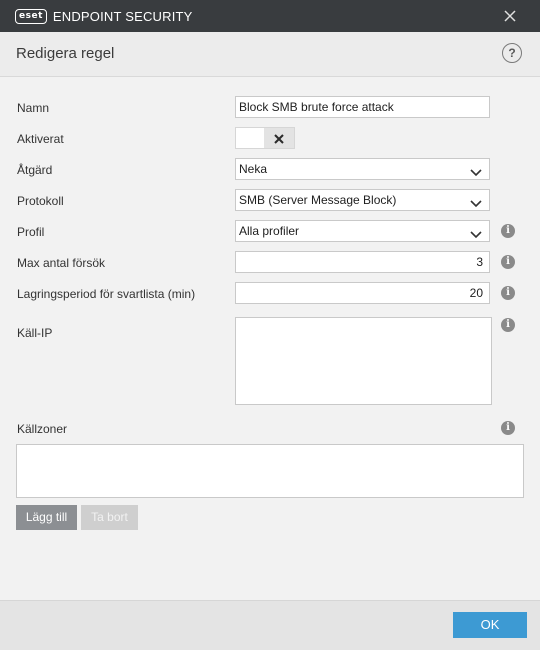 This screenshot has width=540, height=650. What do you see at coordinates (31, 232) in the screenshot?
I see `profile-label: Profil` at bounding box center [31, 232].